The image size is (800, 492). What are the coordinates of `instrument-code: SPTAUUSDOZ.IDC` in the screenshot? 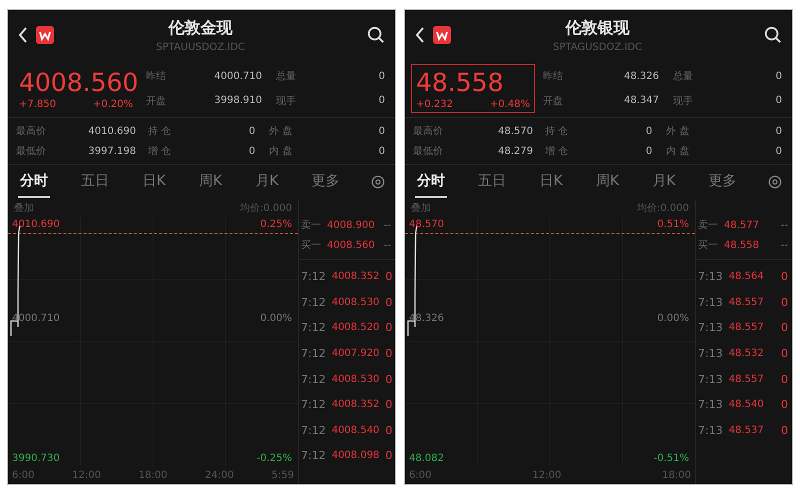 It's located at (200, 47).